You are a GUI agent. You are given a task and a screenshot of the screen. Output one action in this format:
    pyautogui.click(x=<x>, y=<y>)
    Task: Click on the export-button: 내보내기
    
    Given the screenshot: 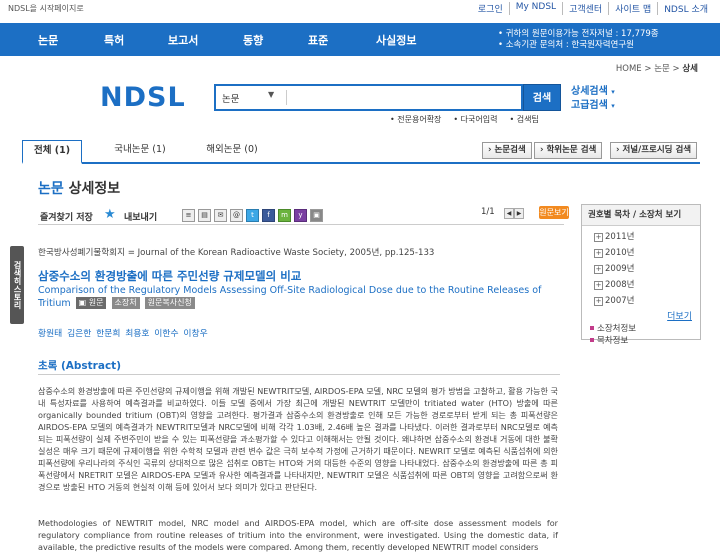 What is the action you would take?
    pyautogui.click(x=140, y=216)
    